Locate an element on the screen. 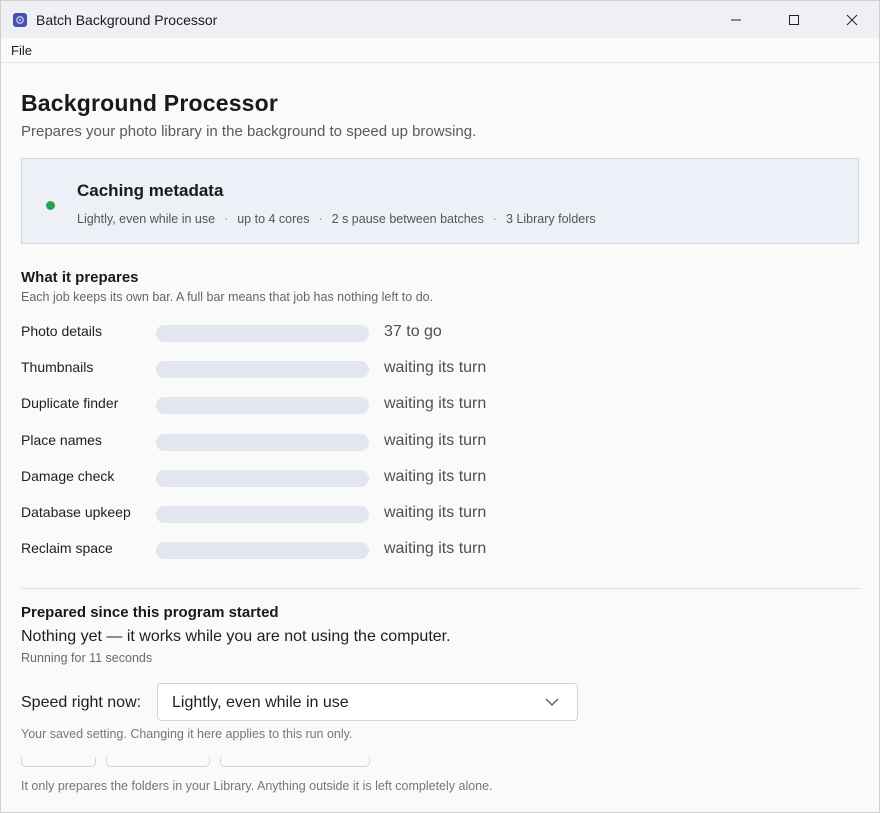 The image size is (880, 813). title-bar: Batch Background Processor is located at coordinates (440, 19).